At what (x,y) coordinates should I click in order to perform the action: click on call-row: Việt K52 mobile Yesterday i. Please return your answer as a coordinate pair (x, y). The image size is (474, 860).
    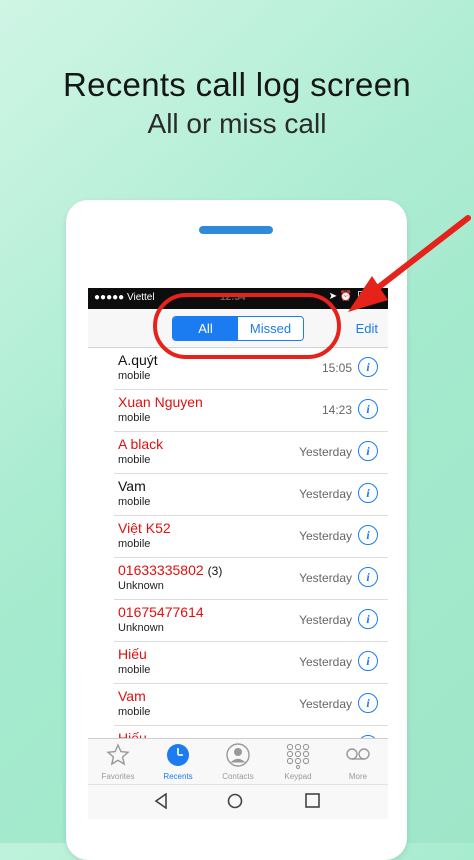
    Looking at the image, I should click on (251, 537).